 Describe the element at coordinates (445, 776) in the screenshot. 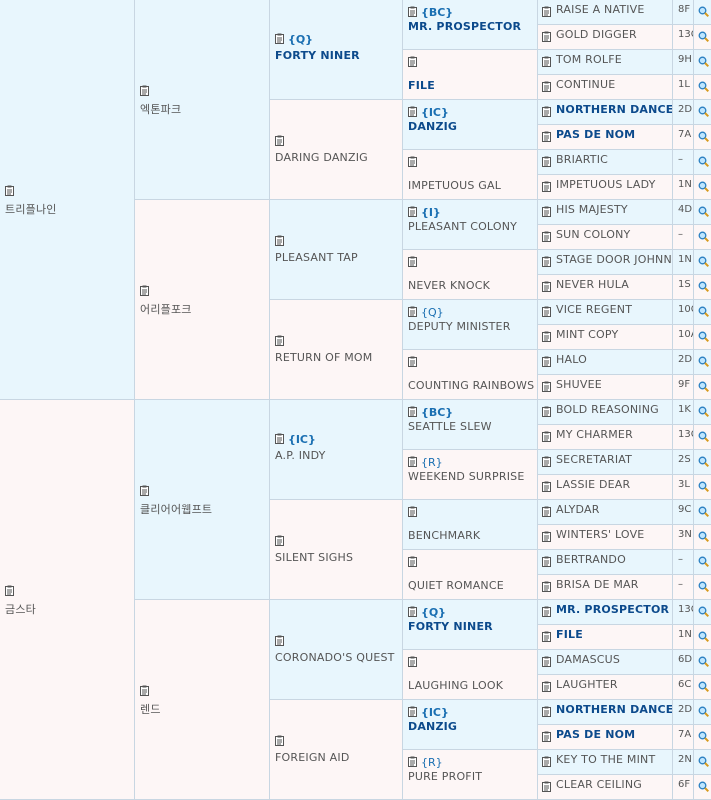

I see `horse-name-link: PURE PROFIT` at that location.